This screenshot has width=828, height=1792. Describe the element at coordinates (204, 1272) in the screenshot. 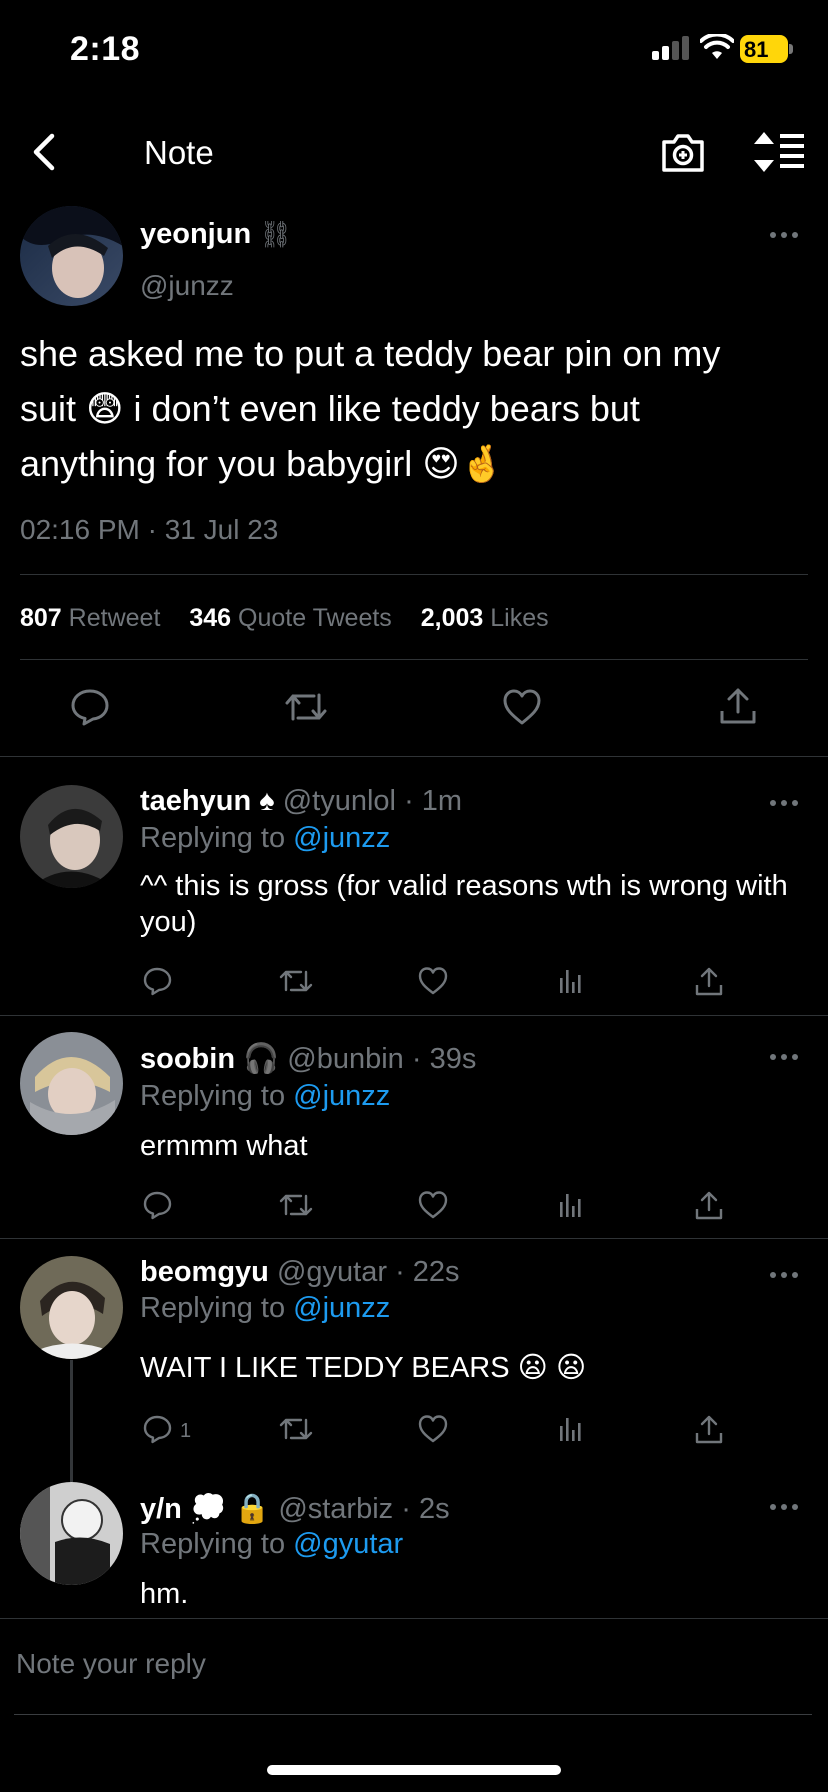

I see `author-name: beomgyu` at that location.